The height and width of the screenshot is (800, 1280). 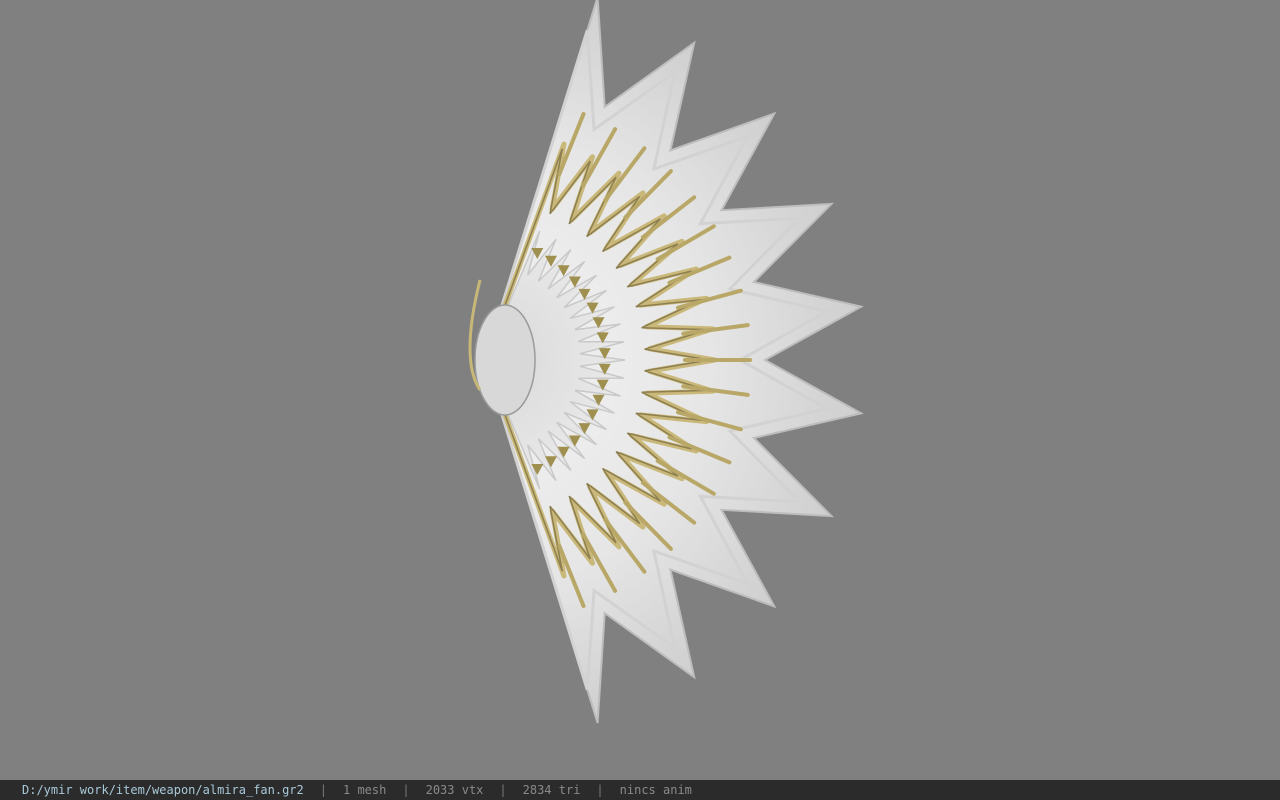 What do you see at coordinates (505, 360) in the screenshot?
I see `fan-hub` at bounding box center [505, 360].